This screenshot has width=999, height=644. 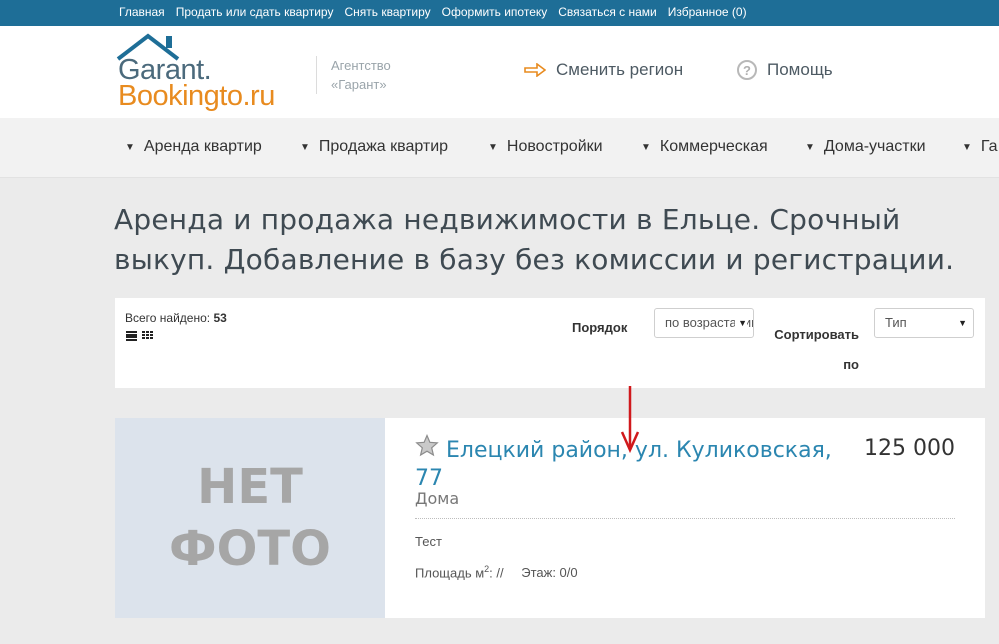 I want to click on sort-type-value: Тип, so click(x=896, y=322).